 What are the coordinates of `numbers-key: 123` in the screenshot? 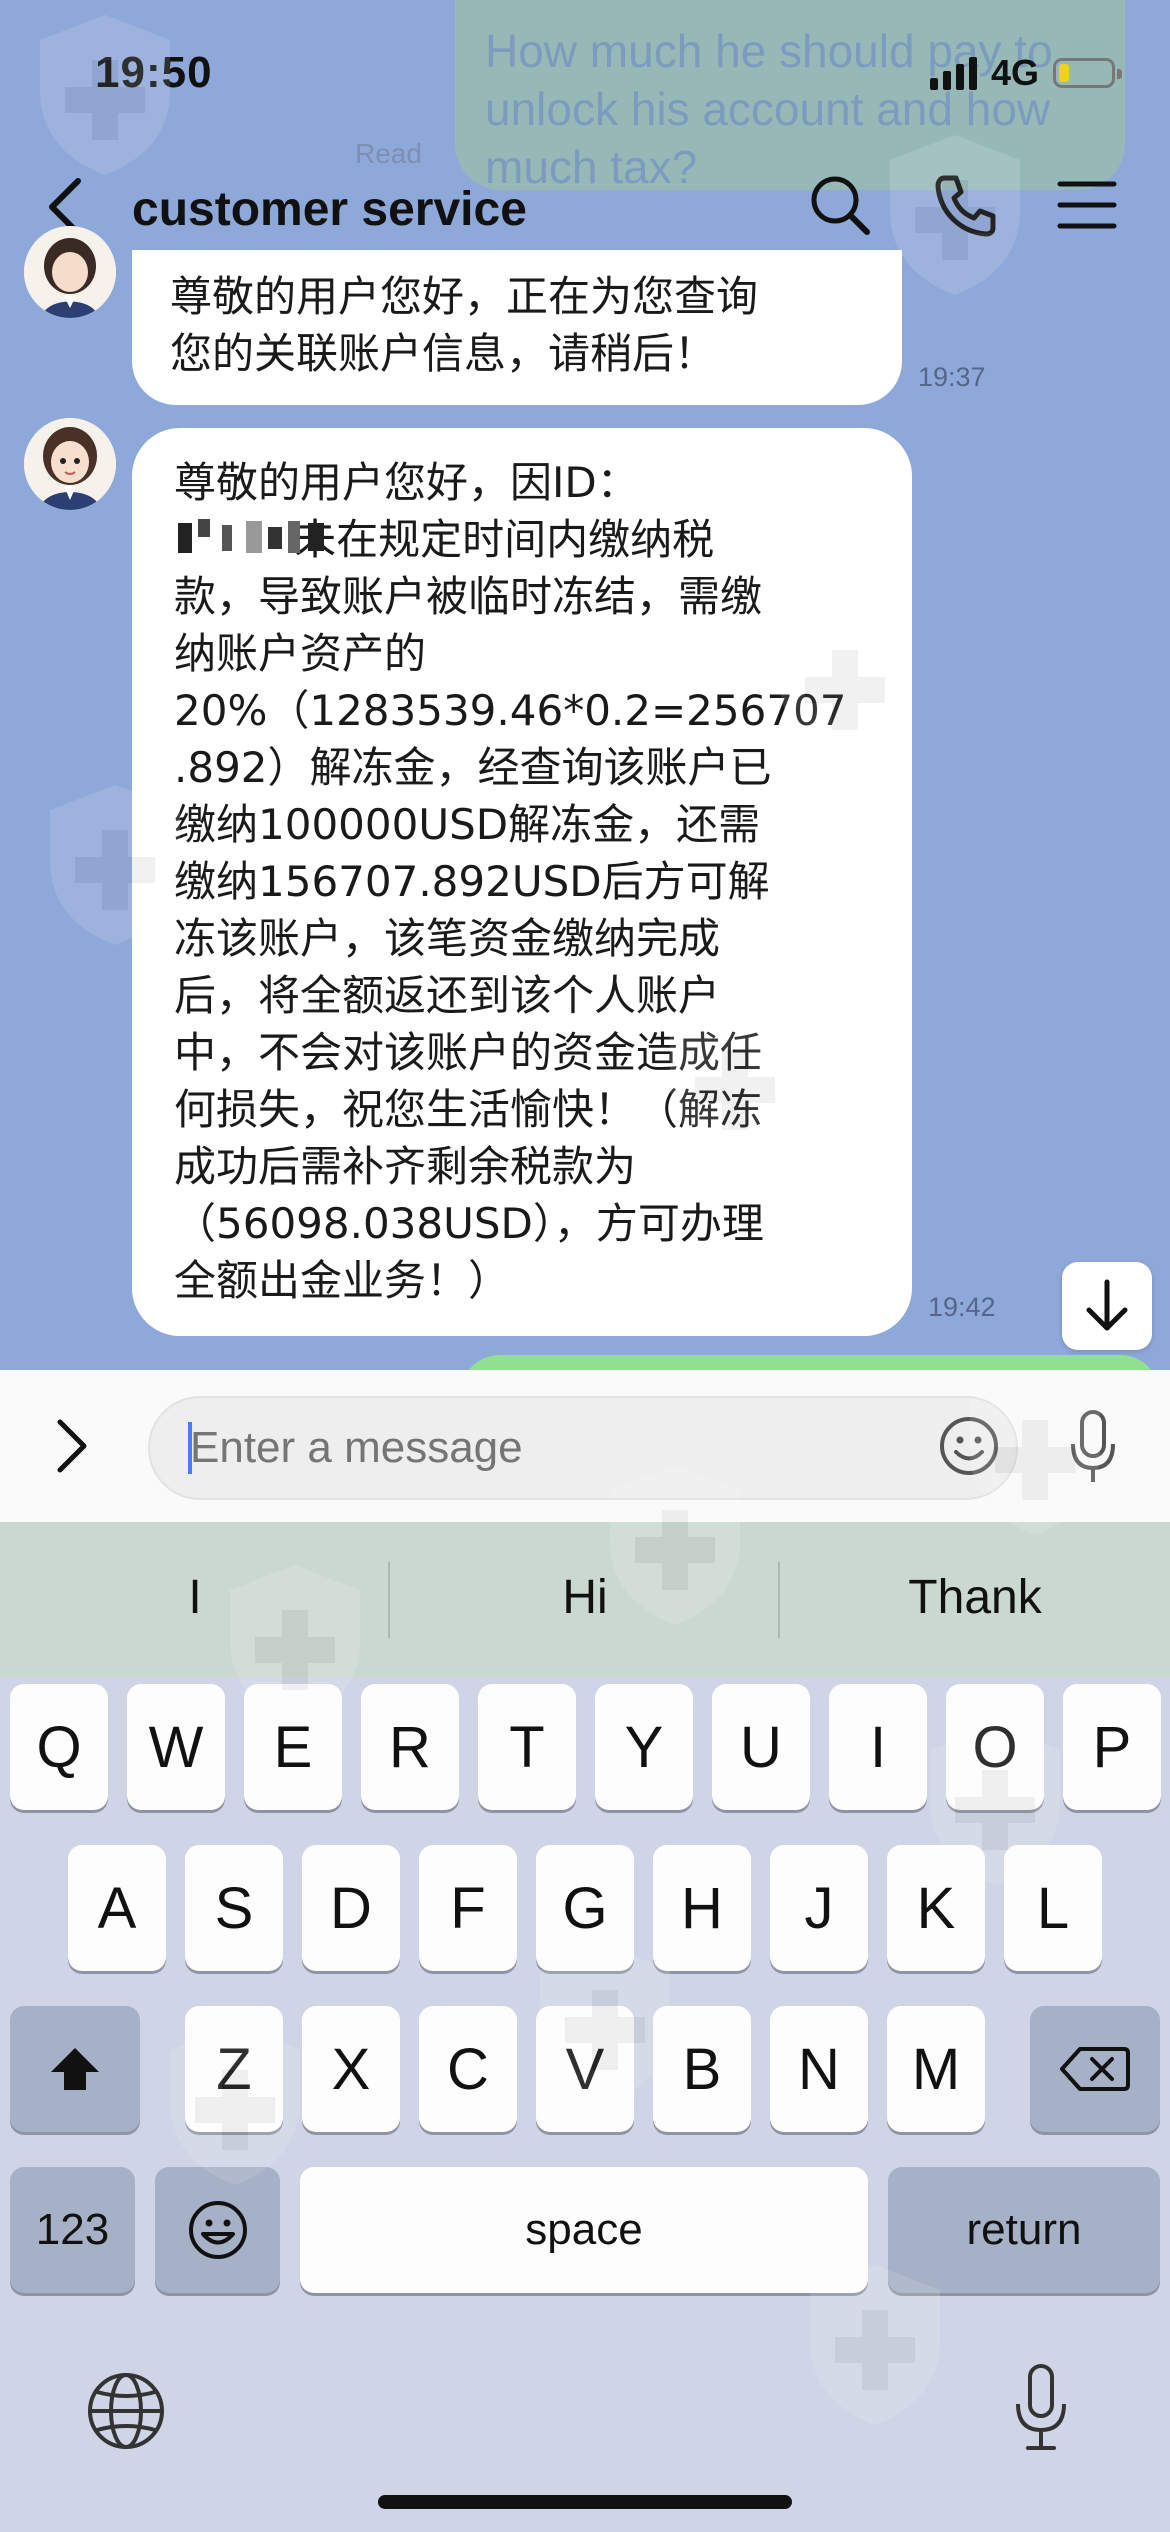 It's located at (72, 2230).